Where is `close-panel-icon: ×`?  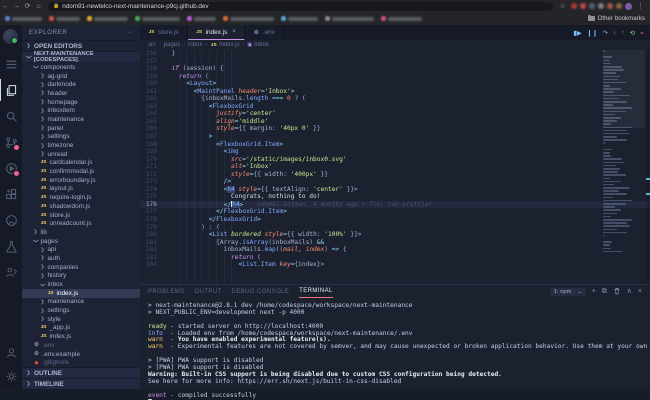 close-panel-icon: × is located at coordinates (640, 291).